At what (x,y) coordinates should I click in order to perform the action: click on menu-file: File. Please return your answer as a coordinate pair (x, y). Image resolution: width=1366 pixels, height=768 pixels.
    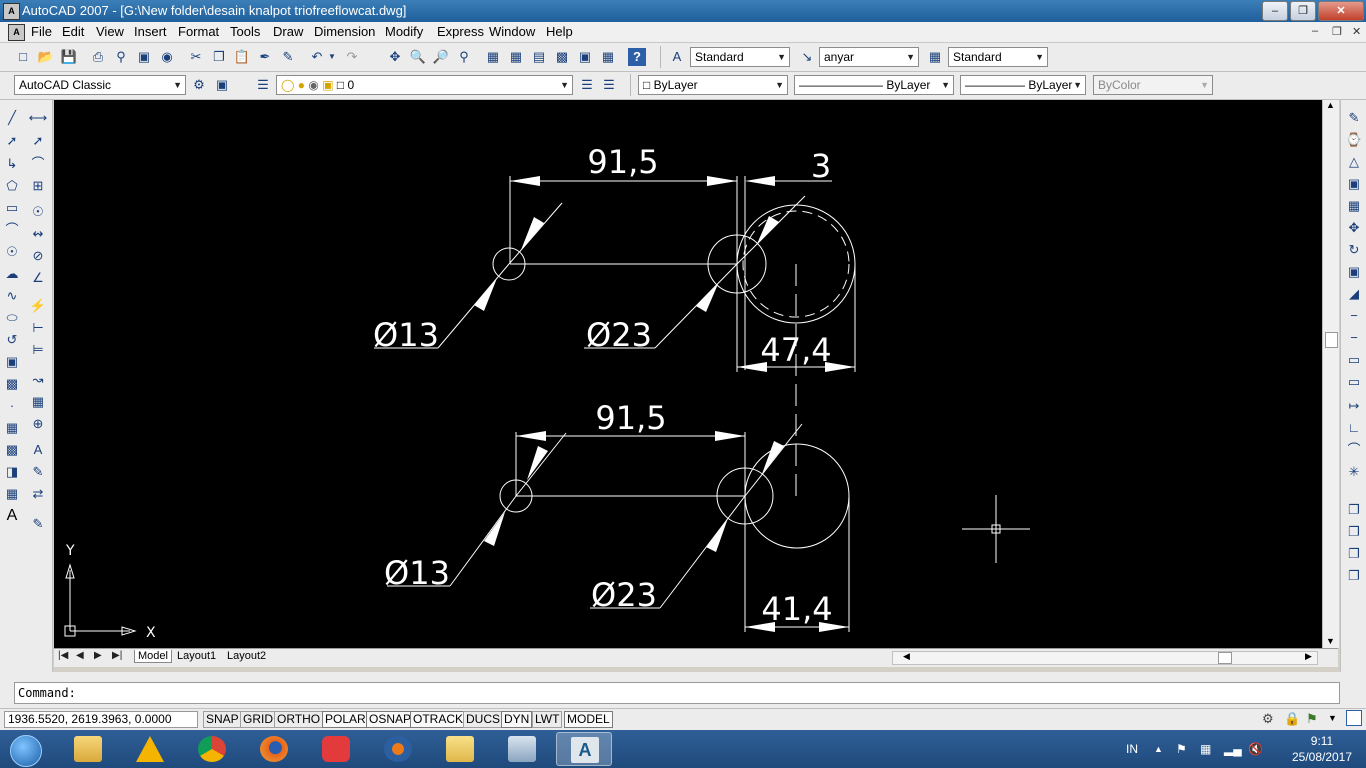
    Looking at the image, I should click on (41, 31).